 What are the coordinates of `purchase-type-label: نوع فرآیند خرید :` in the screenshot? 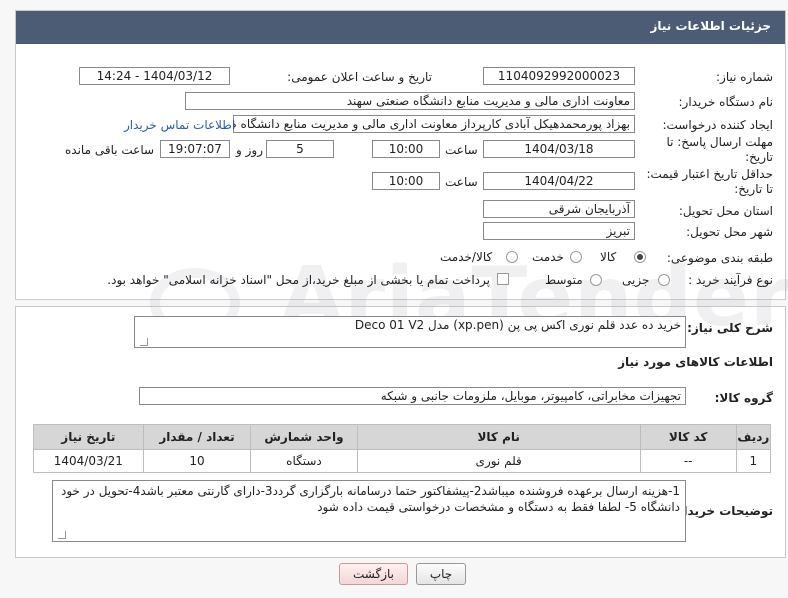 It's located at (730, 280).